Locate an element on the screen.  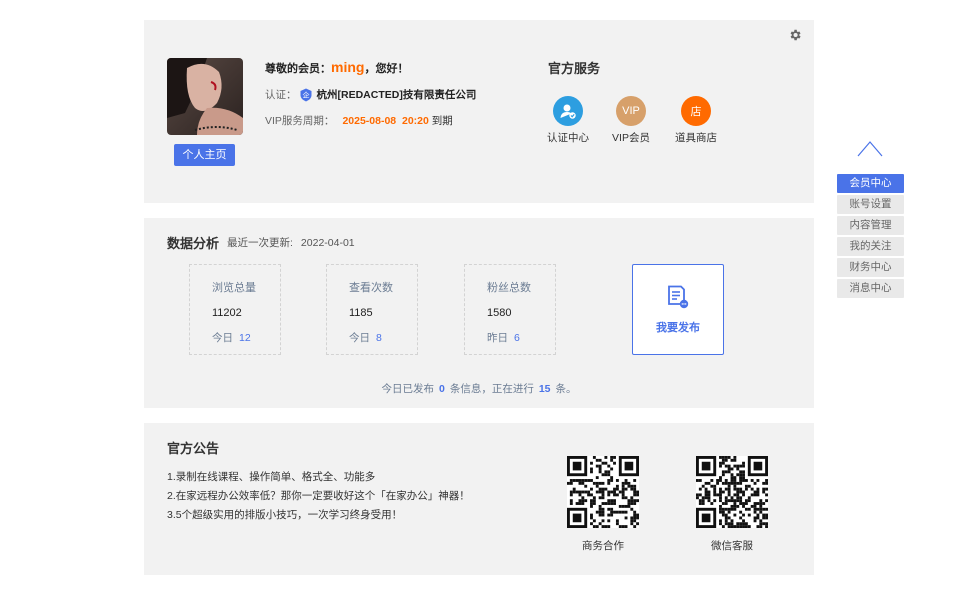
greeting-prefix: 尊敬的会员： is located at coordinates (298, 69).